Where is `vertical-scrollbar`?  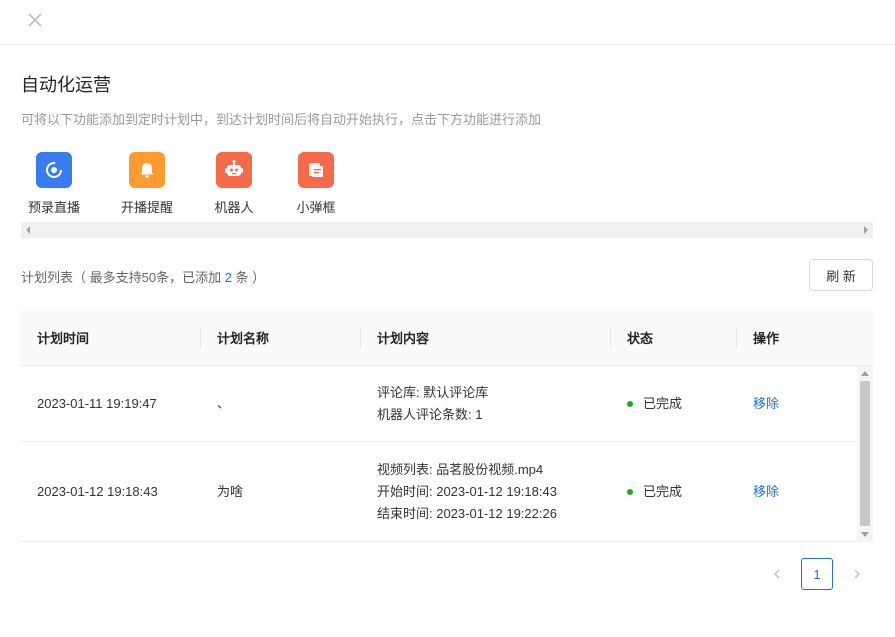
vertical-scrollbar is located at coordinates (865, 454).